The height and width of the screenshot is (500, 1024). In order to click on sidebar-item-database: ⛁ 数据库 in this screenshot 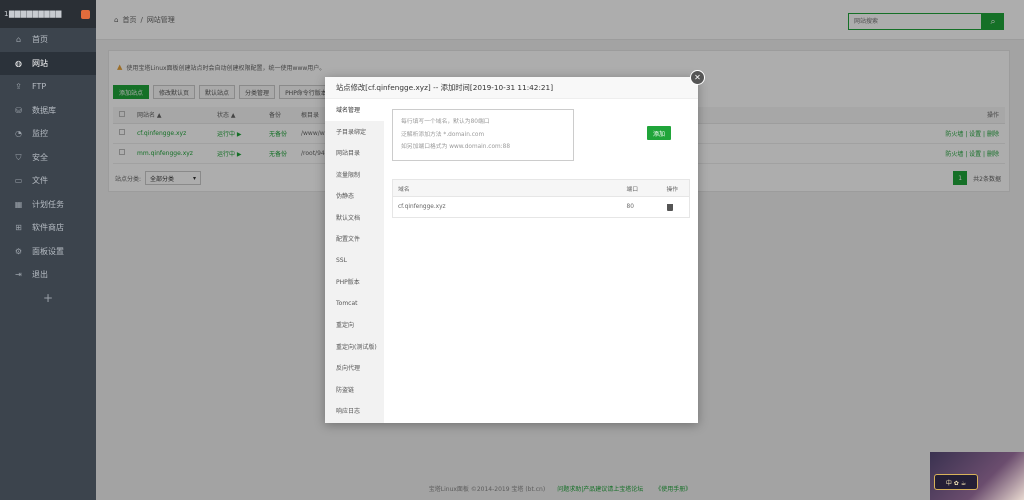, I will do `click(48, 111)`.